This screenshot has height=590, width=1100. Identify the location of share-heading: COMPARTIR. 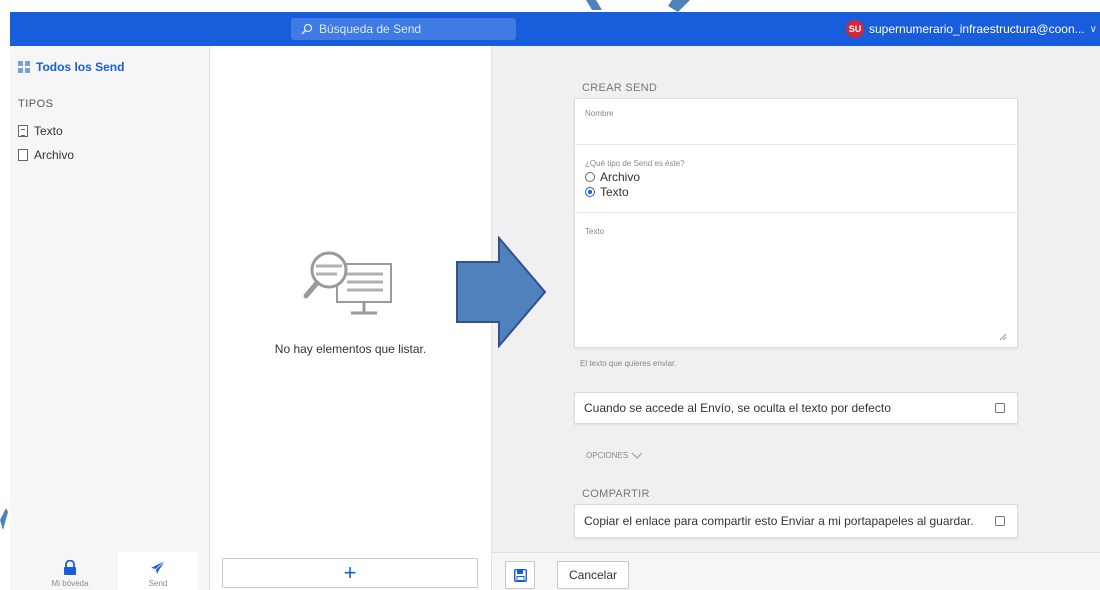
(616, 494).